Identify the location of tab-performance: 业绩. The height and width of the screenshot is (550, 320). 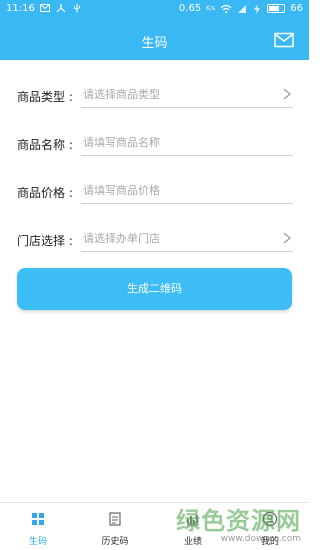
(193, 526).